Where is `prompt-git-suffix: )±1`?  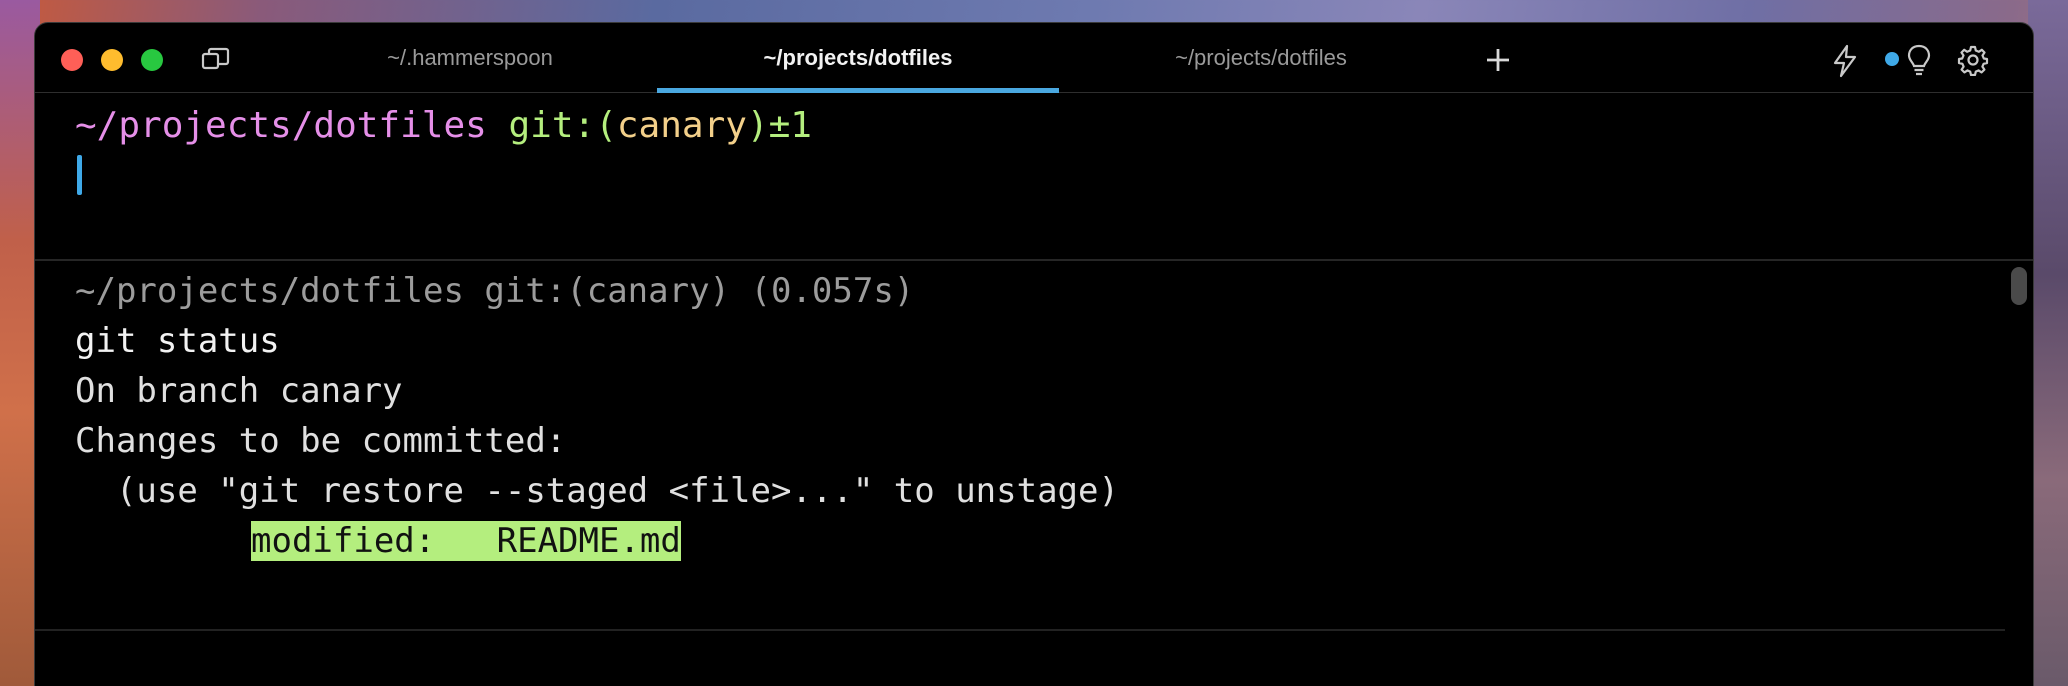
prompt-git-suffix: )±1 is located at coordinates (779, 125).